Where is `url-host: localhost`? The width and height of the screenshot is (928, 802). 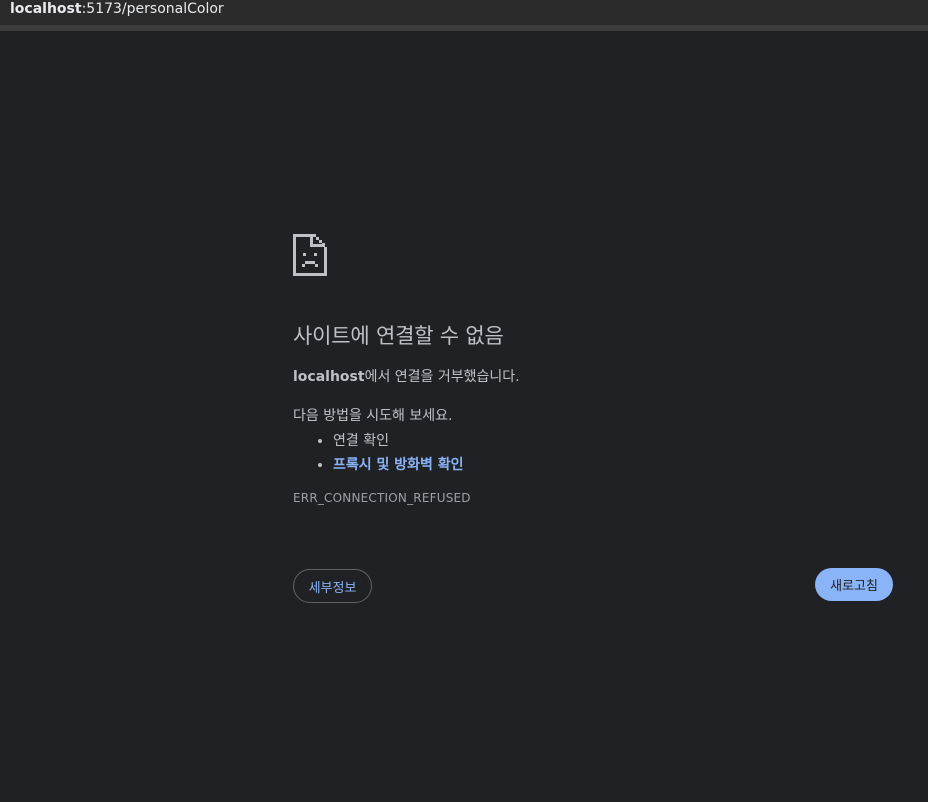 url-host: localhost is located at coordinates (46, 9).